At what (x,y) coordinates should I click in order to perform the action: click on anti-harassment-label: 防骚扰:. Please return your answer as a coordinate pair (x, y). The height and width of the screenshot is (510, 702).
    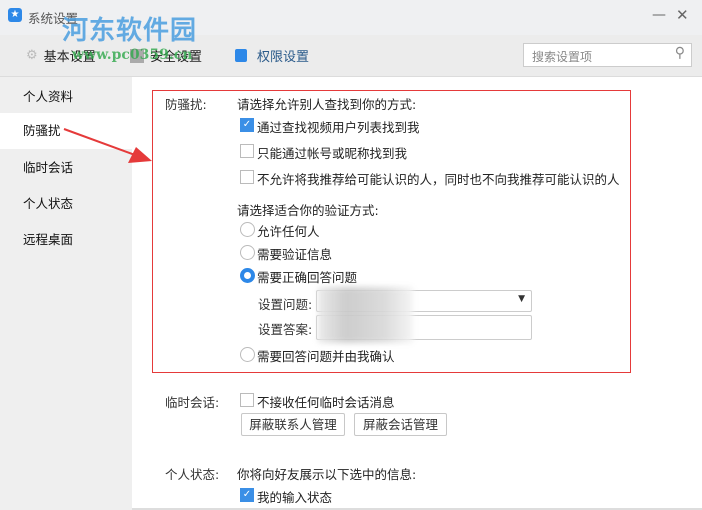
    Looking at the image, I should click on (186, 104).